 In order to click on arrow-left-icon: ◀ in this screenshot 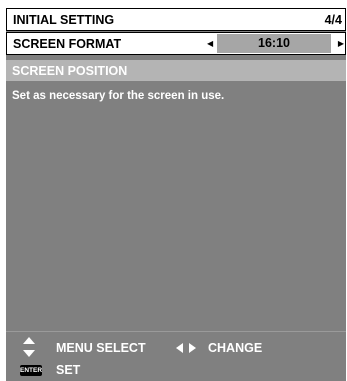, I will do `click(210, 43)`.